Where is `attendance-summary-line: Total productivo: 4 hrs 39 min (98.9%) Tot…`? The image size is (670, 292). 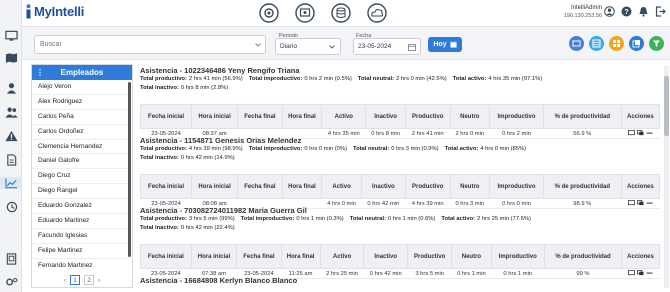 attendance-summary-line: Total productivo: 4 hrs 39 min (98.9%) Tot… is located at coordinates (400, 149).